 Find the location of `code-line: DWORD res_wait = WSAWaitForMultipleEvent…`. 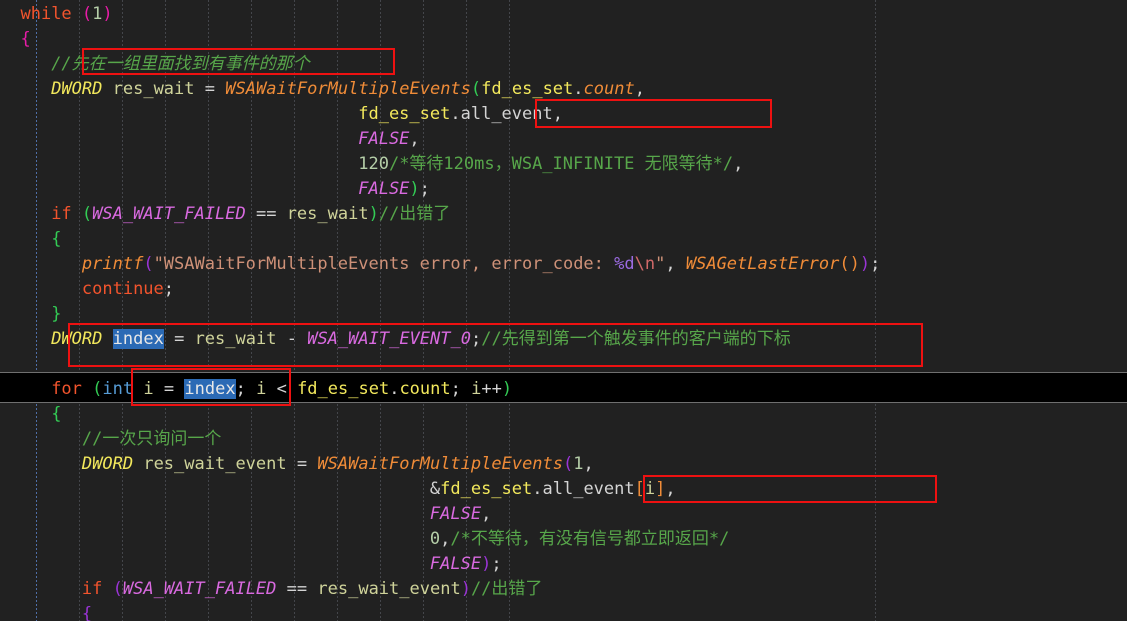

code-line: DWORD res_wait = WSAWaitForMultipleEvent… is located at coordinates (563, 89).